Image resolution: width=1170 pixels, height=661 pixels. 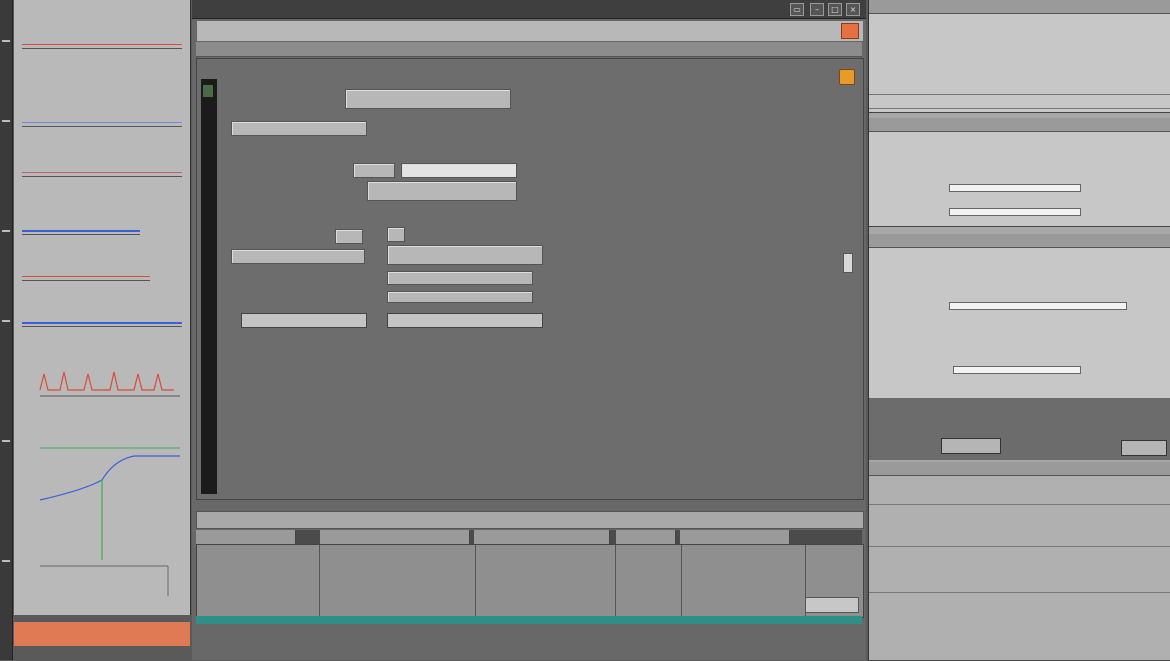 What do you see at coordinates (848, 263) in the screenshot?
I see `scroll-thumb` at bounding box center [848, 263].